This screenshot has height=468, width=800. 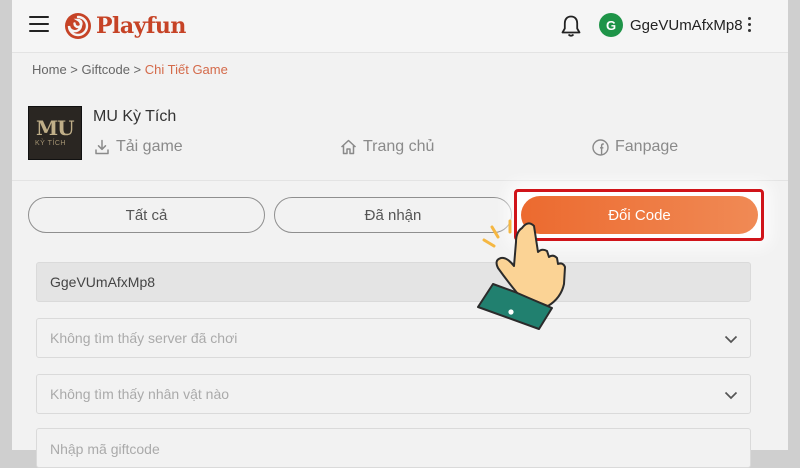 I want to click on breadcrumb-current: Chi Tiết Game, so click(x=186, y=69).